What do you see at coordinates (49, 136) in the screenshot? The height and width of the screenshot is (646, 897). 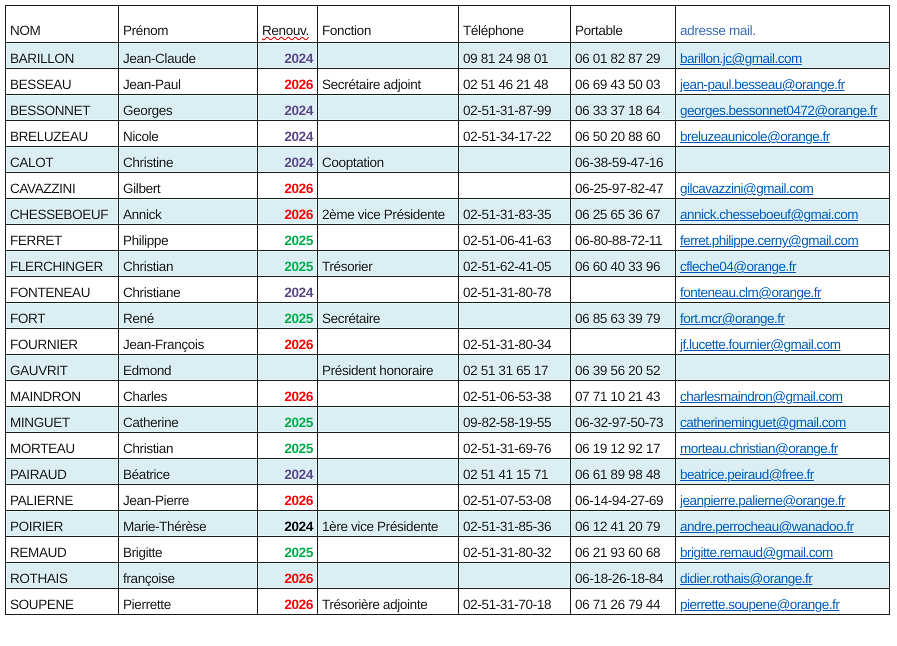 I see `table-cell: BRELUZEAU` at bounding box center [49, 136].